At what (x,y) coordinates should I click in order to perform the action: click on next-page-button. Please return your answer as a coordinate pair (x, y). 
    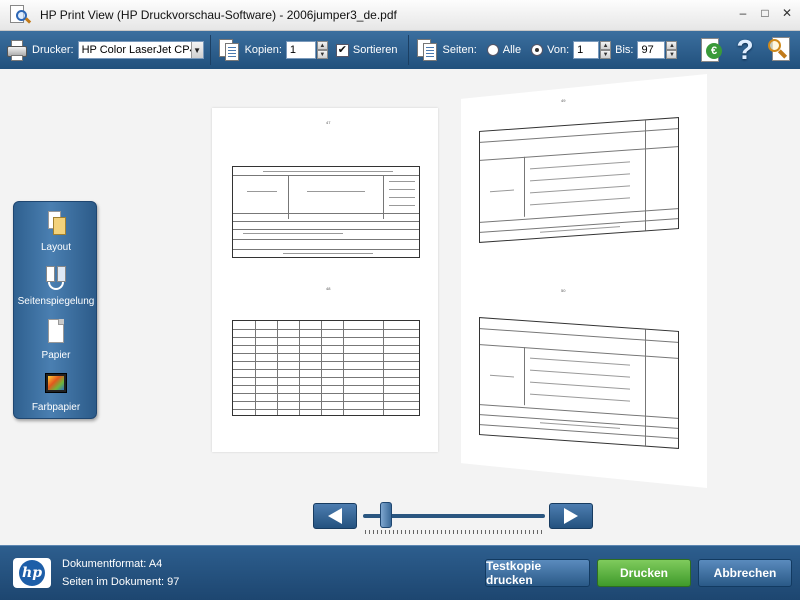
    Looking at the image, I should click on (571, 516).